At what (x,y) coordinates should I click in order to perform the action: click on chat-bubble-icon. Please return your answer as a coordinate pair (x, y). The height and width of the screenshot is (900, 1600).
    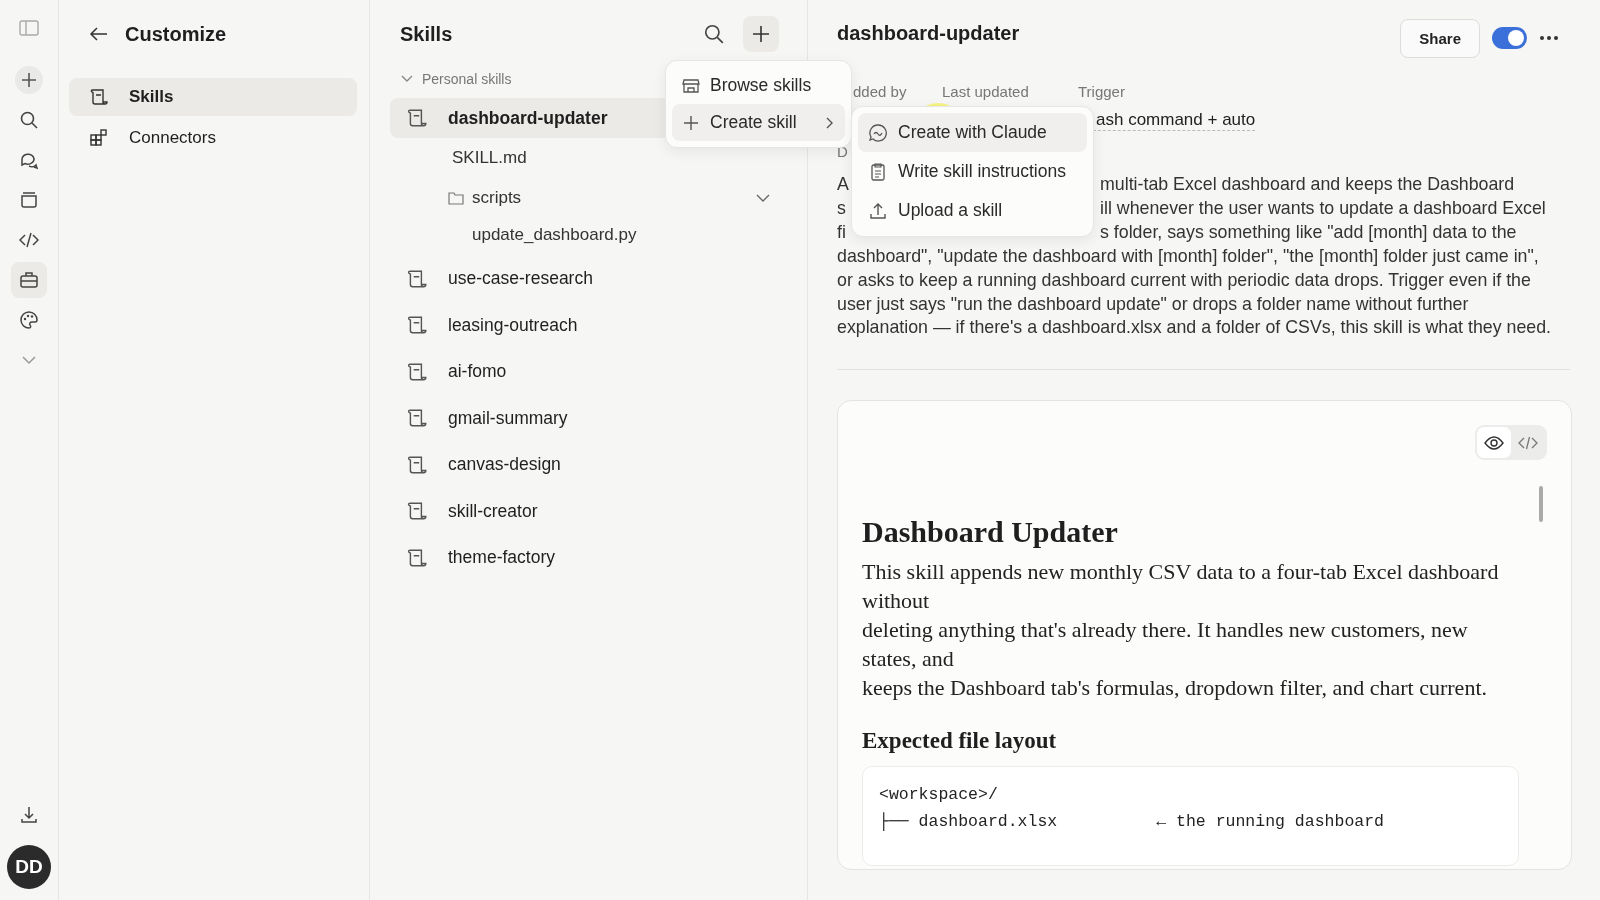
    Looking at the image, I should click on (878, 132).